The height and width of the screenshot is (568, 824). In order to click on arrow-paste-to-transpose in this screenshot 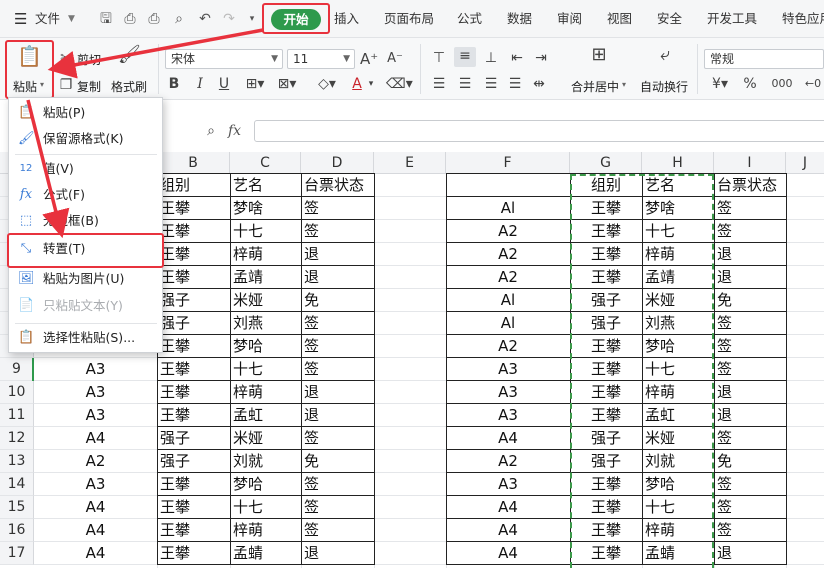, I will do `click(48, 169)`.